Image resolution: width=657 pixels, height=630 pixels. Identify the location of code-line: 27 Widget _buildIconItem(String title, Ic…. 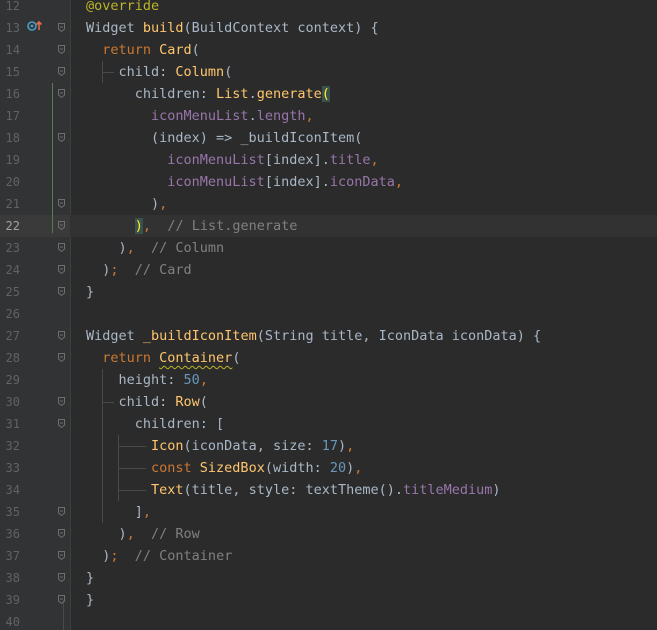
(328, 336).